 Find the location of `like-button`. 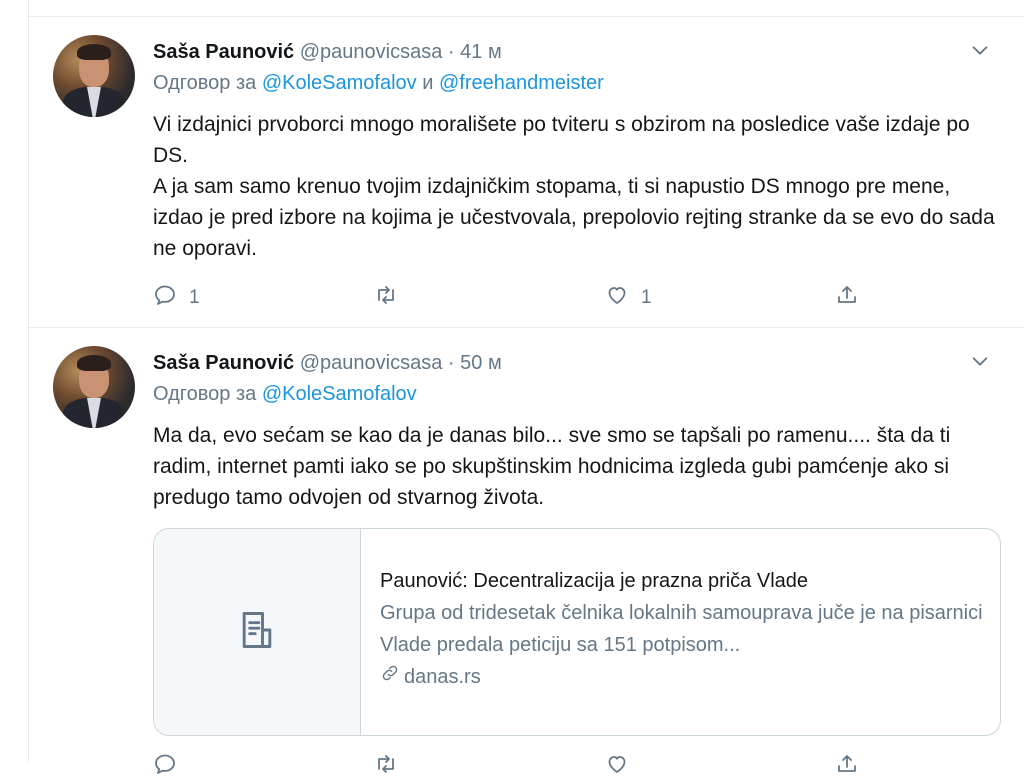

like-button is located at coordinates (617, 767).